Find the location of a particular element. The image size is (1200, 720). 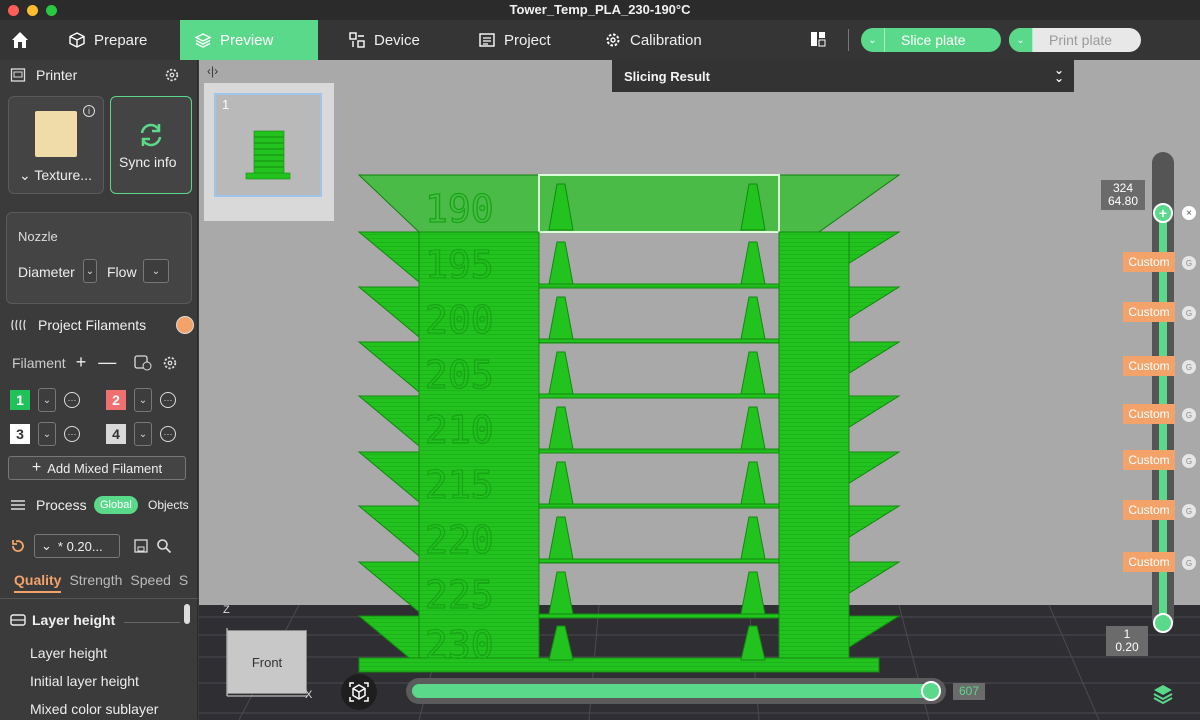

plate-thumbnail: 1 is located at coordinates (268, 145).